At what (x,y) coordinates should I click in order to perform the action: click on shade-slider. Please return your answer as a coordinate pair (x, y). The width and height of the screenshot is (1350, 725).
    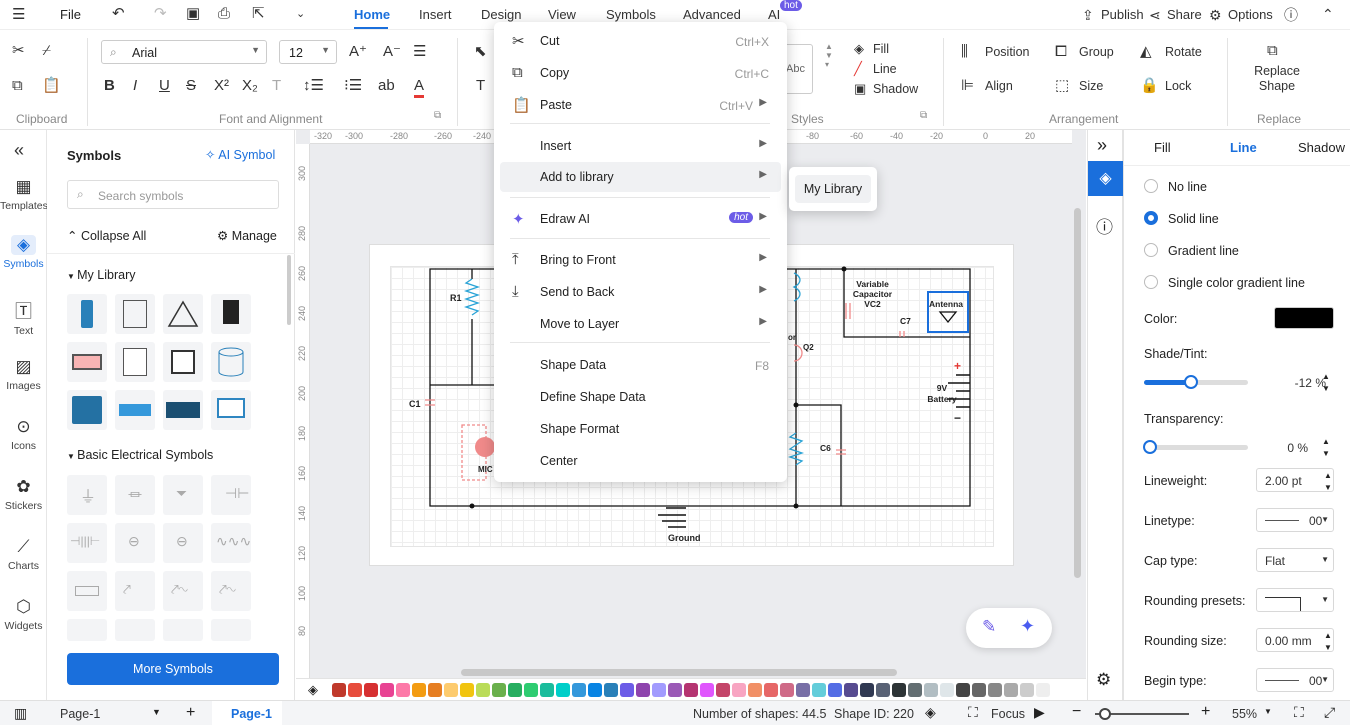
    Looking at the image, I should click on (1196, 382).